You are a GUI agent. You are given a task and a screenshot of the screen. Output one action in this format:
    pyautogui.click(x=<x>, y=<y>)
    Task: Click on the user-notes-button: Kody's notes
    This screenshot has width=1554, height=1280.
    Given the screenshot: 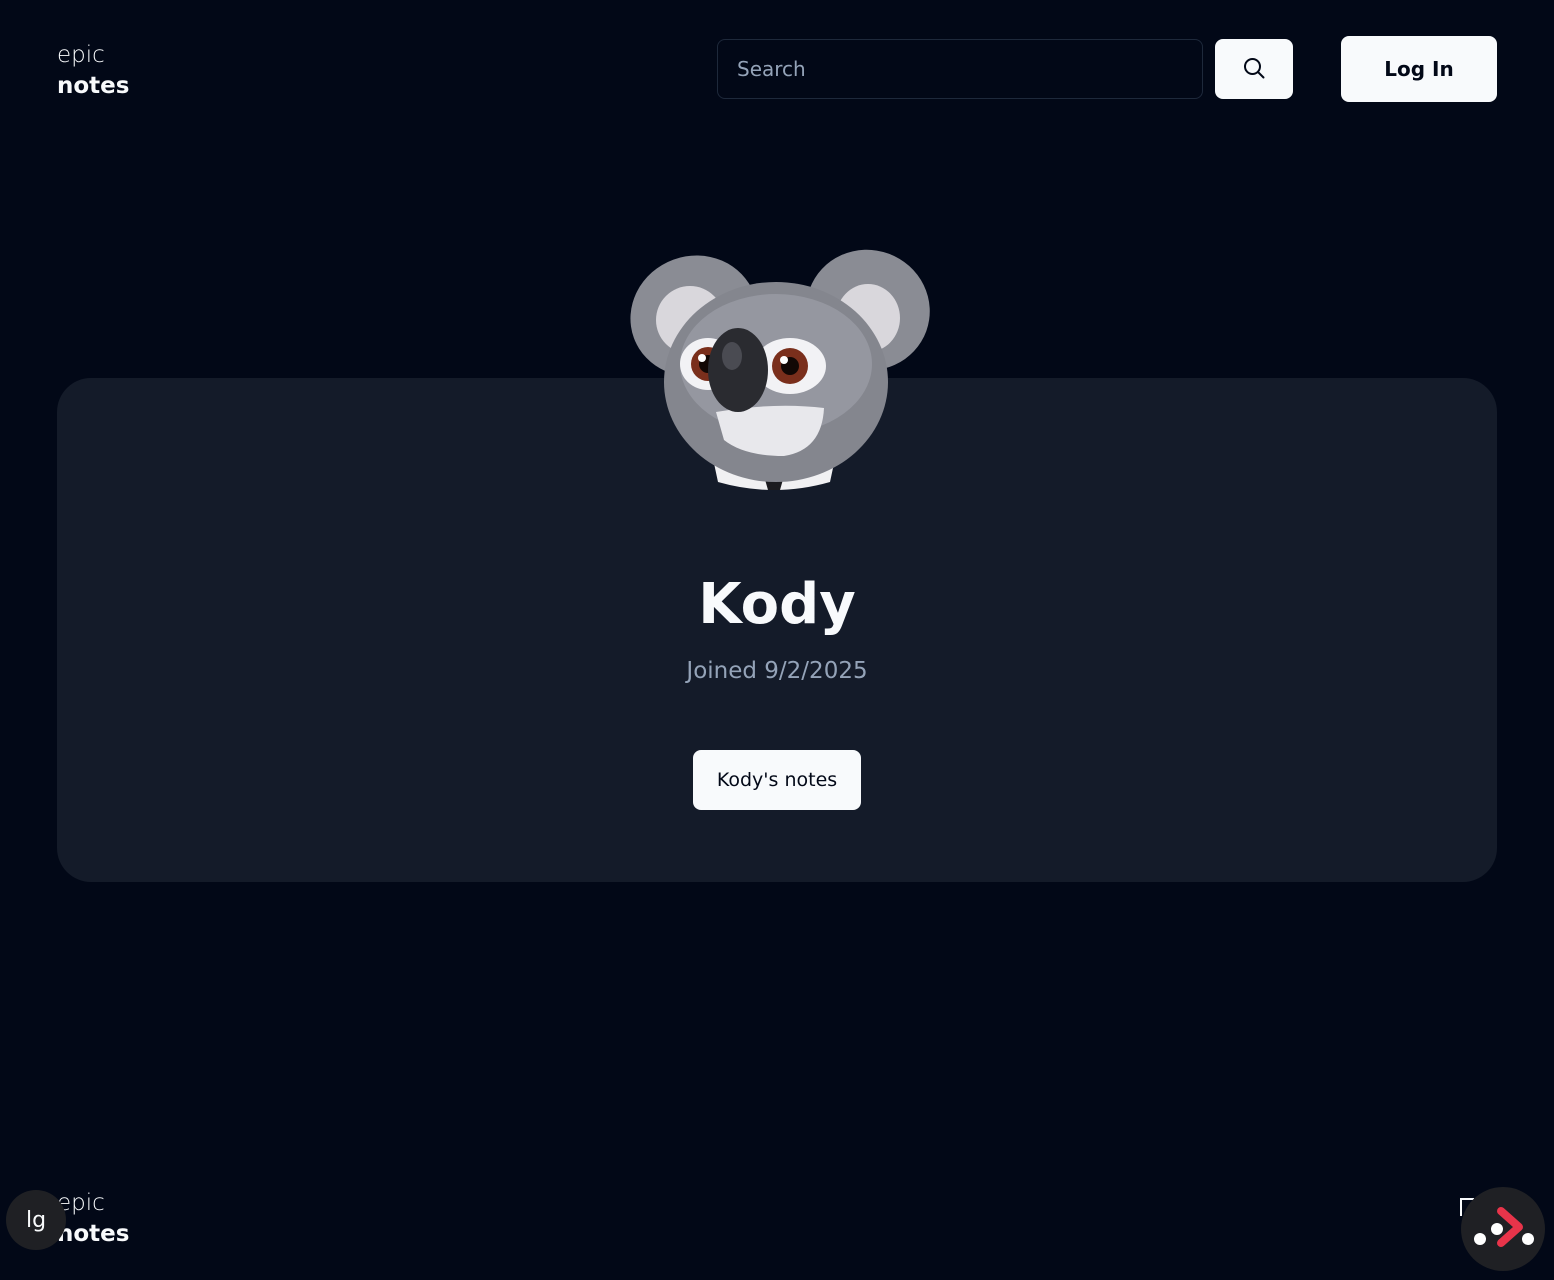 What is the action you would take?
    pyautogui.click(x=777, y=780)
    